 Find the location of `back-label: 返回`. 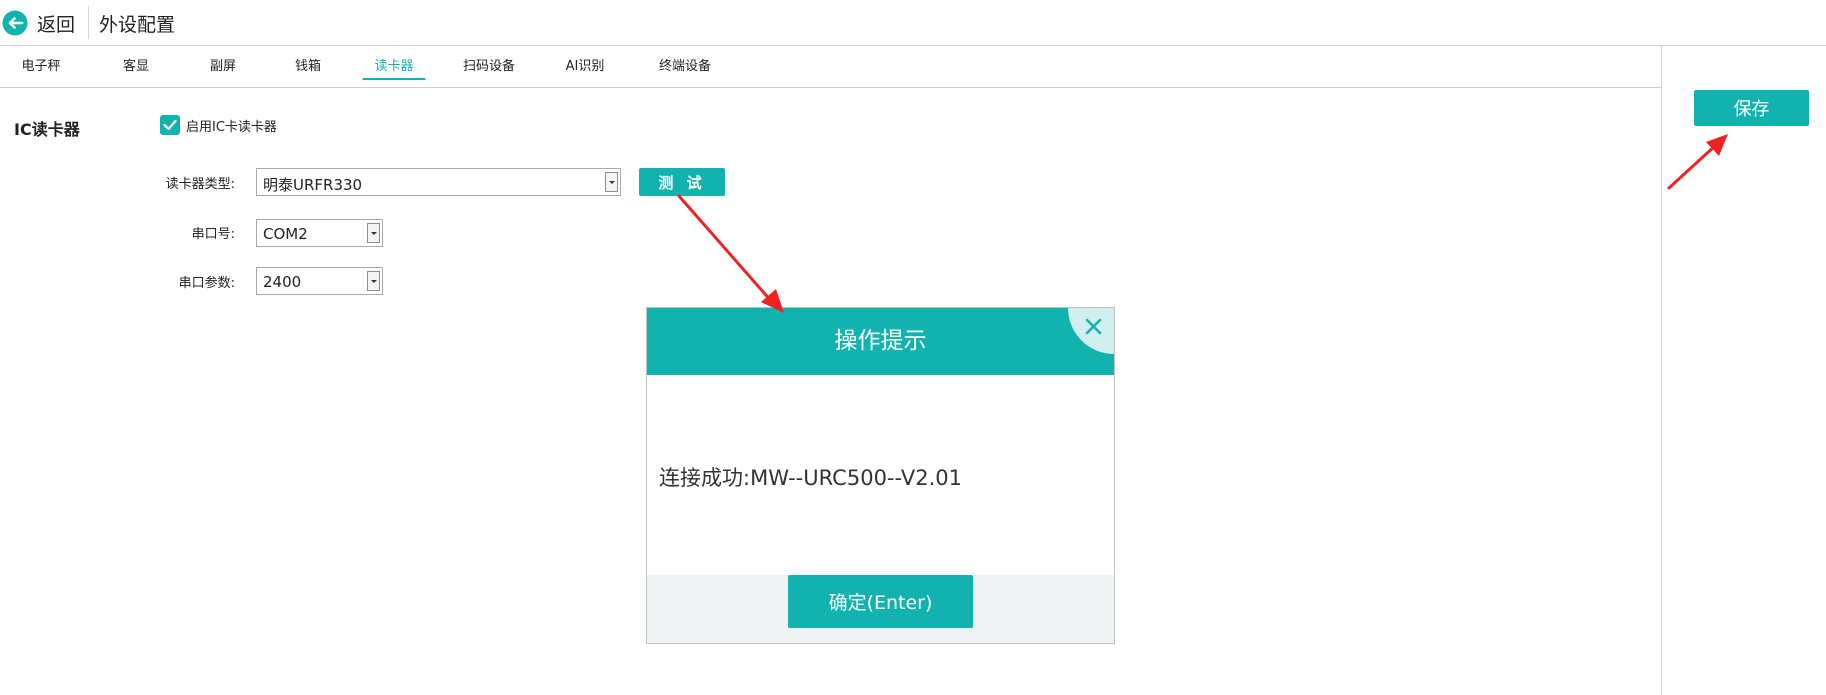

back-label: 返回 is located at coordinates (56, 24).